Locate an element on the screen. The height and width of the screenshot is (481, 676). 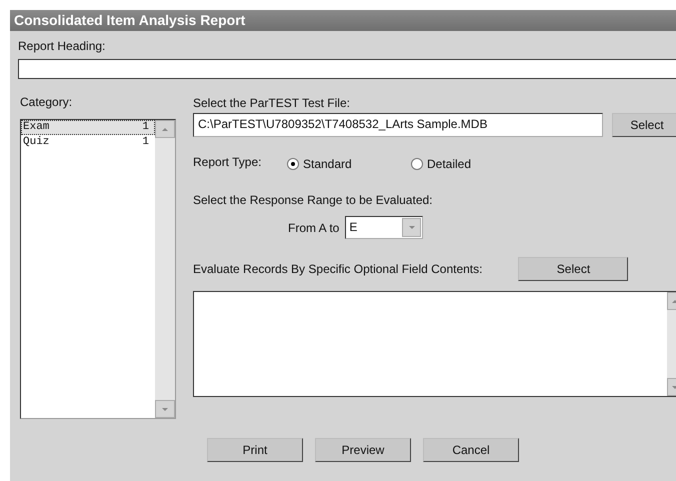
scroll-down-icon is located at coordinates (165, 409).